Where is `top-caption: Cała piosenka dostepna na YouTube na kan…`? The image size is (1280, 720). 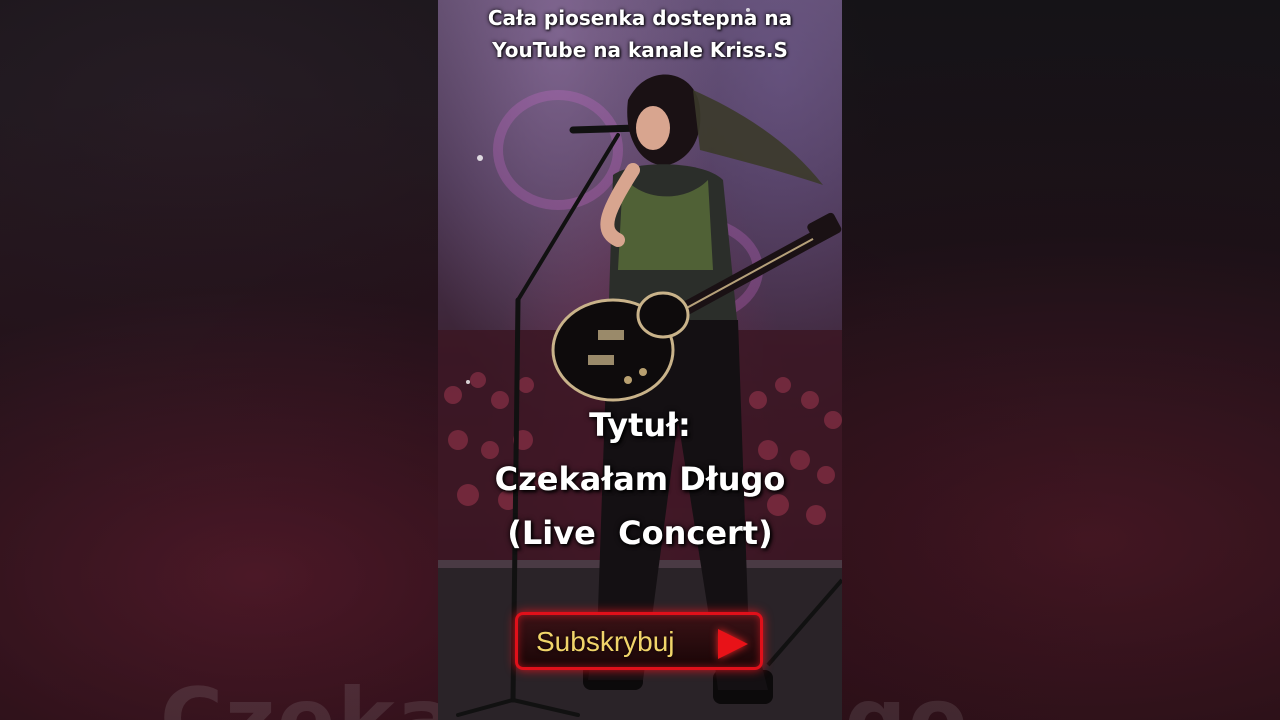 top-caption: Cała piosenka dostepna na YouTube na kan… is located at coordinates (640, 34).